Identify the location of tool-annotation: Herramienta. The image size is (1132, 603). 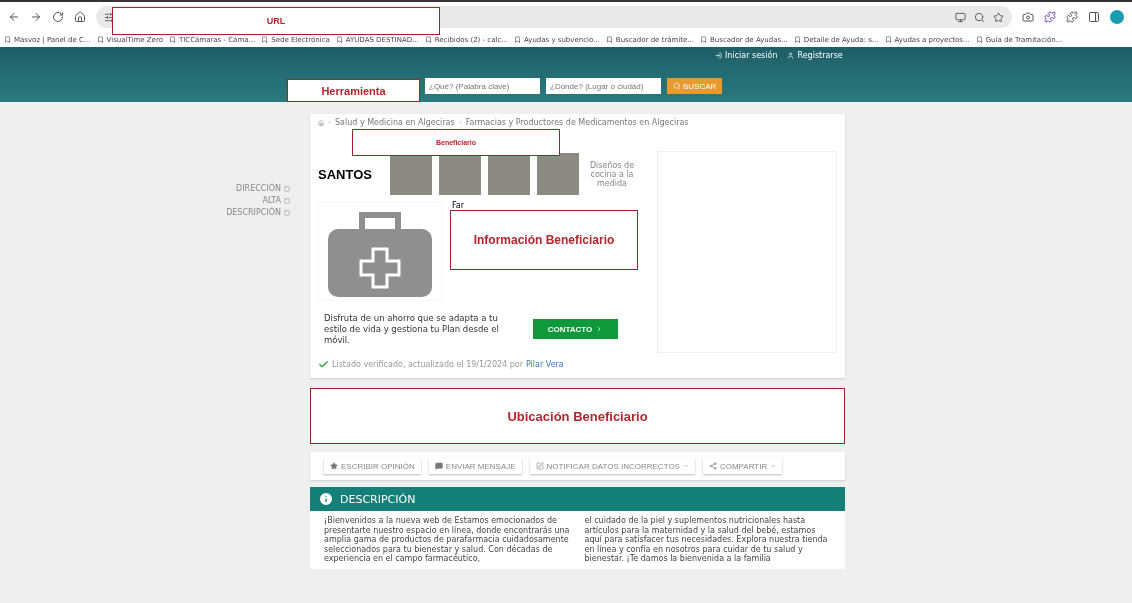
(353, 90).